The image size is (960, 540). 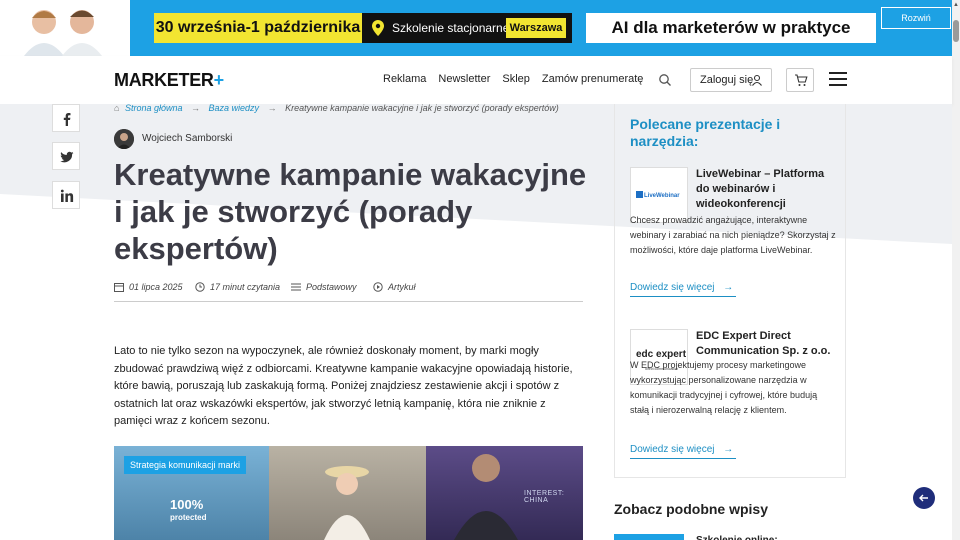 I want to click on edc-more-link: Dowiedz się więcej →, so click(x=683, y=451).